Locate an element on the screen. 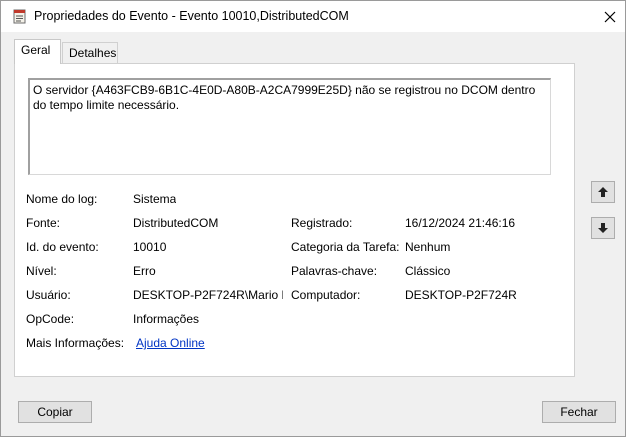 This screenshot has width=626, height=437. close-button: Fechar is located at coordinates (579, 412).